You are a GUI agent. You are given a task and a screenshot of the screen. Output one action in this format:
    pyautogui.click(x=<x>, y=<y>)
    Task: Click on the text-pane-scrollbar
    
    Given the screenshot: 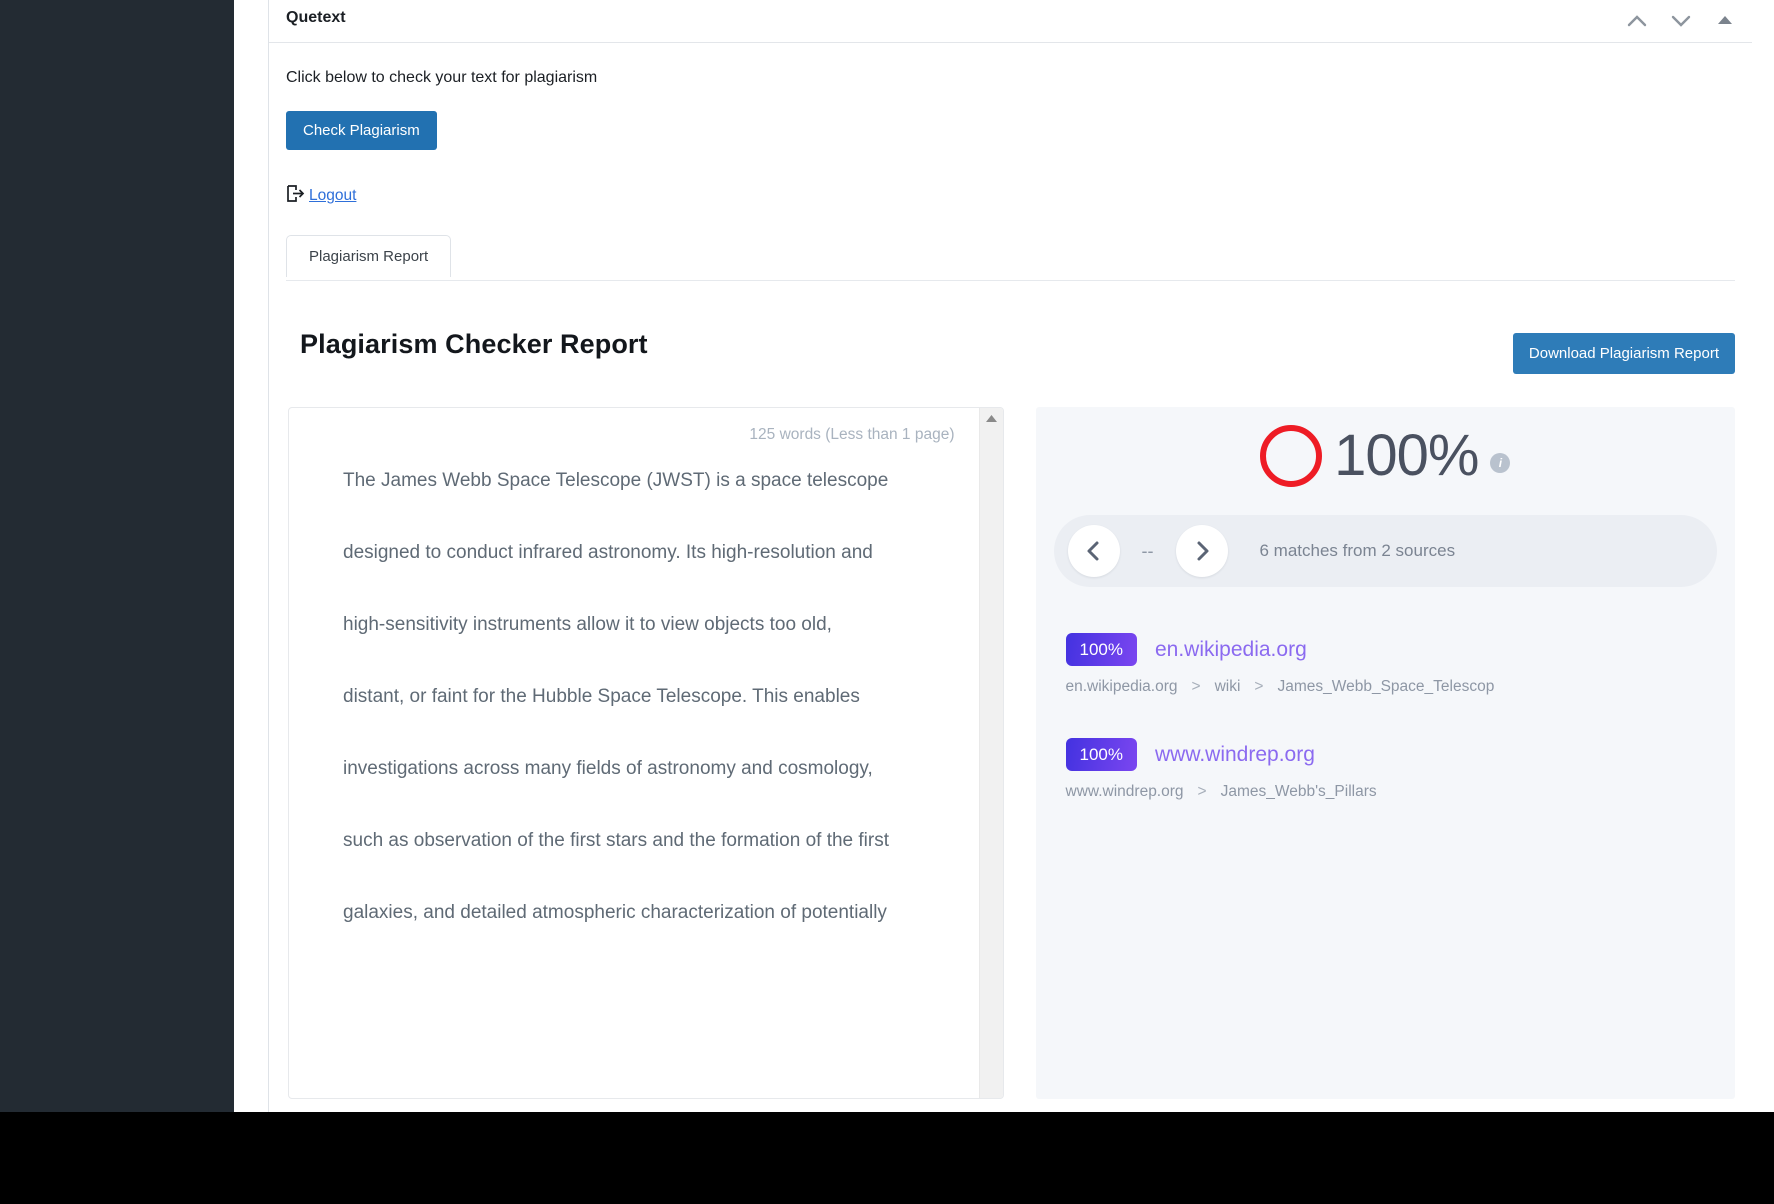 What is the action you would take?
    pyautogui.click(x=990, y=753)
    